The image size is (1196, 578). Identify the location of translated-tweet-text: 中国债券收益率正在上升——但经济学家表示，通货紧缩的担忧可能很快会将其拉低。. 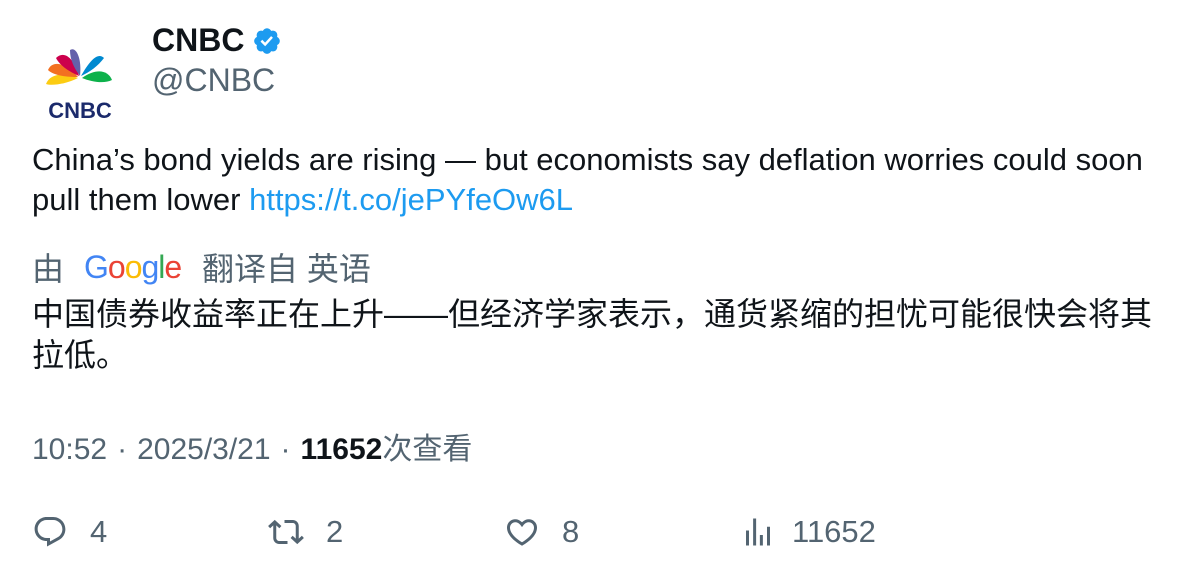
(592, 334).